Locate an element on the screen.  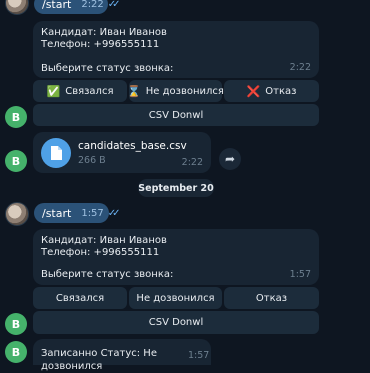
file-message: candidates_base.csv 266 B 2:22 is located at coordinates (122, 152).